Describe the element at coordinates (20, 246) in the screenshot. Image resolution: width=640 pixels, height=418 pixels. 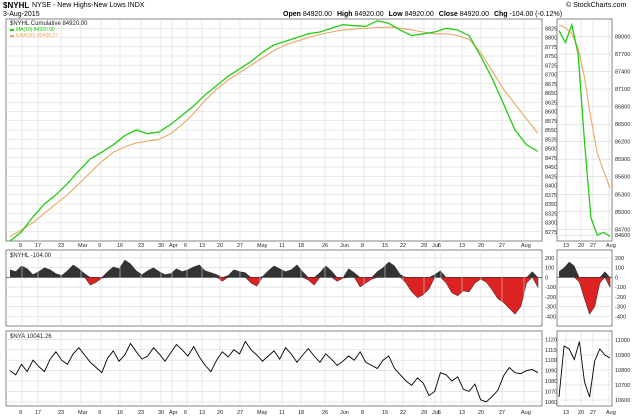
I see `main-xtick-0: 9` at that location.